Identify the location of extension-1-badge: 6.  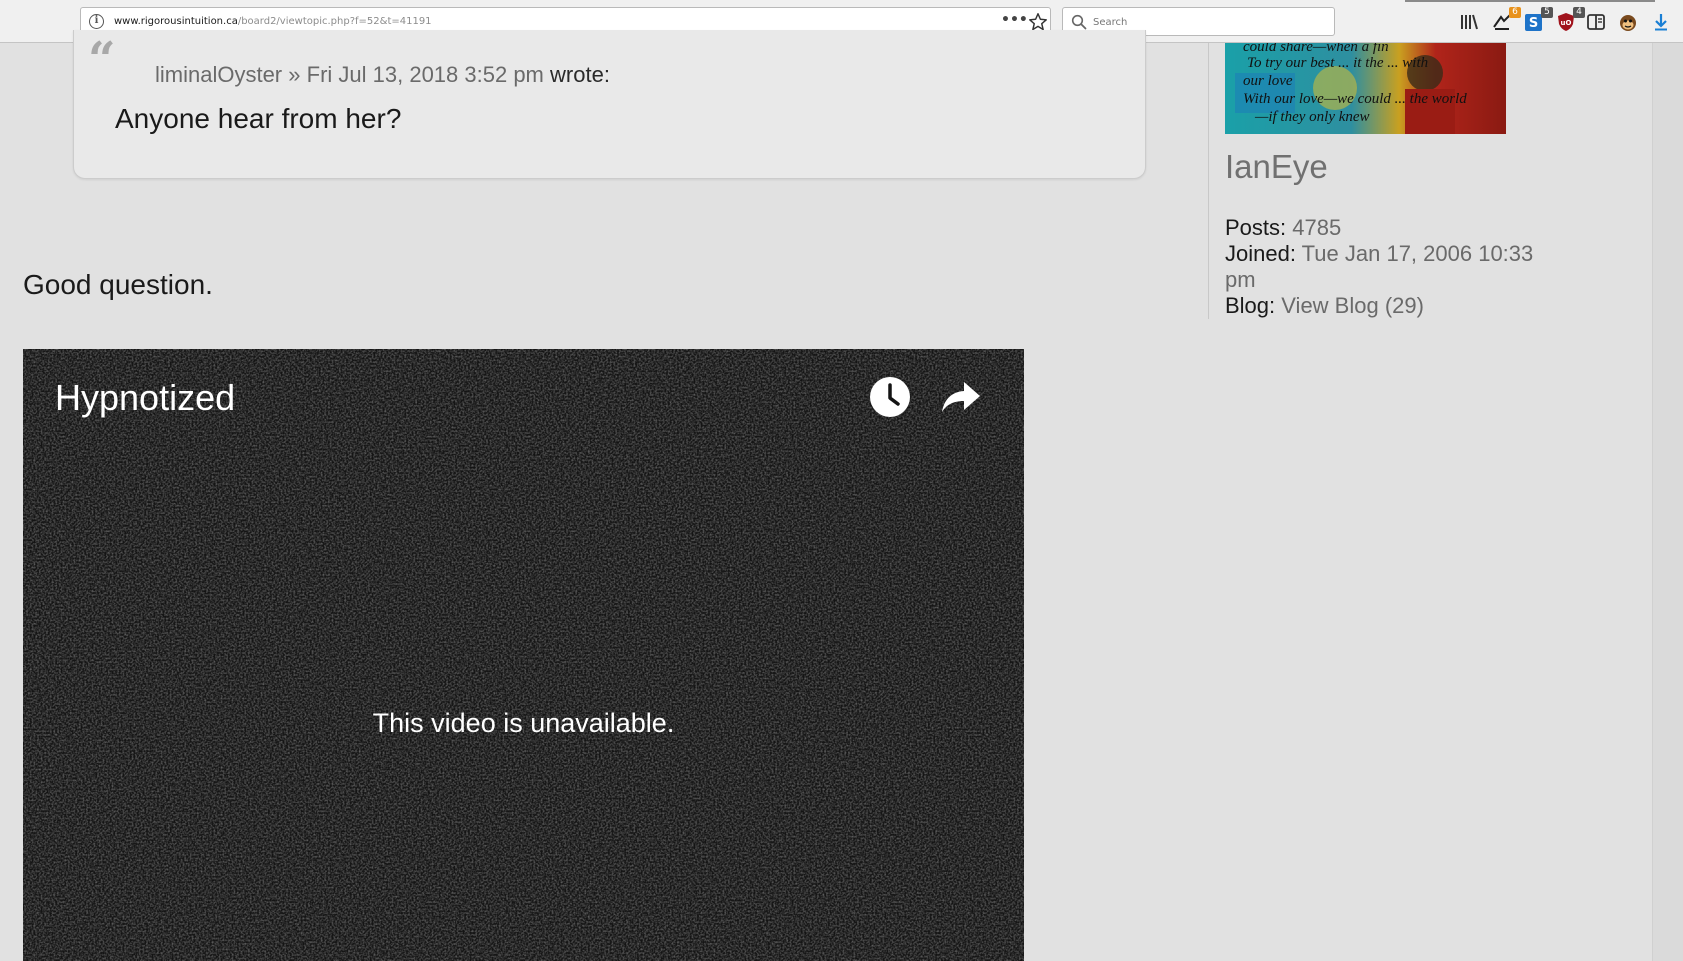
(1515, 12).